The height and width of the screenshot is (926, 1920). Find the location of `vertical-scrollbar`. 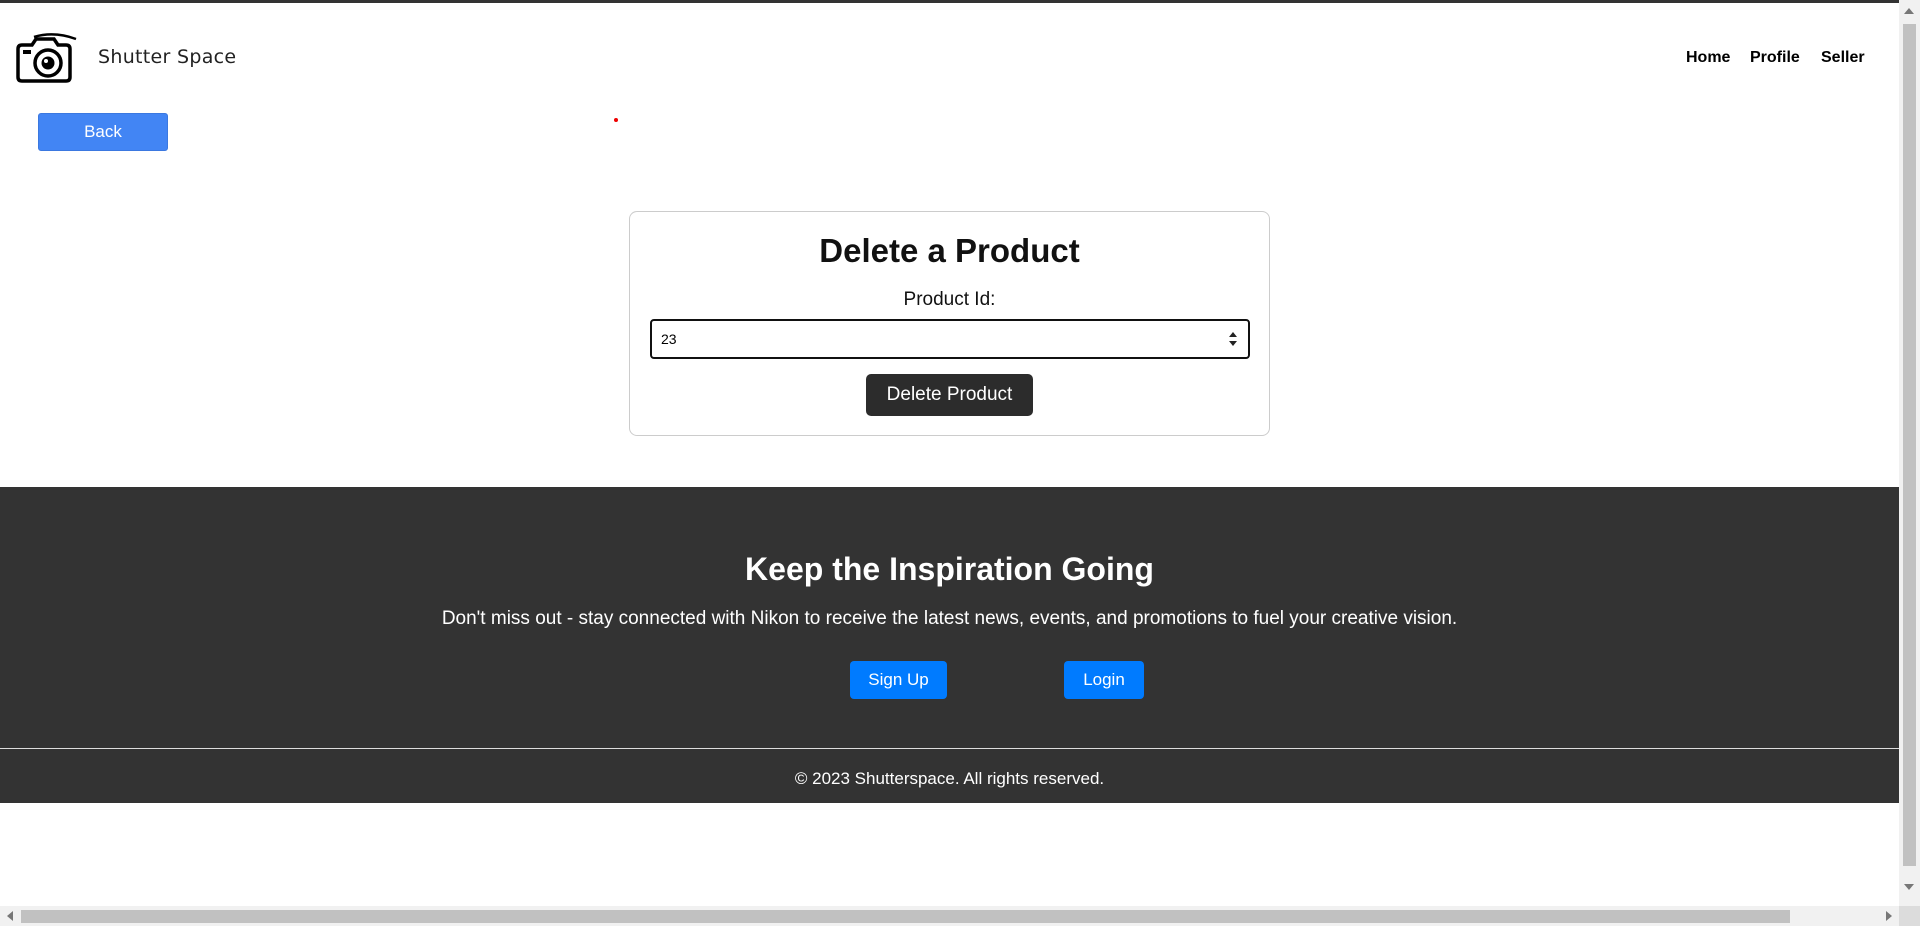

vertical-scrollbar is located at coordinates (1909, 453).